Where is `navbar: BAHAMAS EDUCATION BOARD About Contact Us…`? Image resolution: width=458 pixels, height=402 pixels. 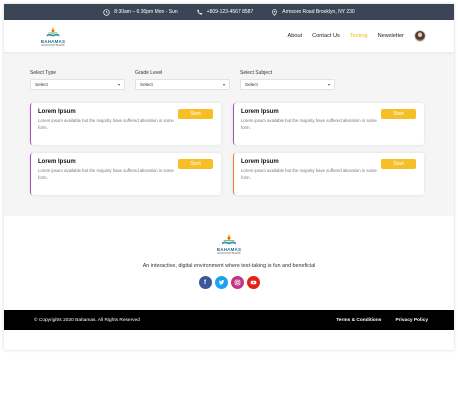
navbar: BAHAMAS EDUCATION BOARD About Contact Us… is located at coordinates (229, 36).